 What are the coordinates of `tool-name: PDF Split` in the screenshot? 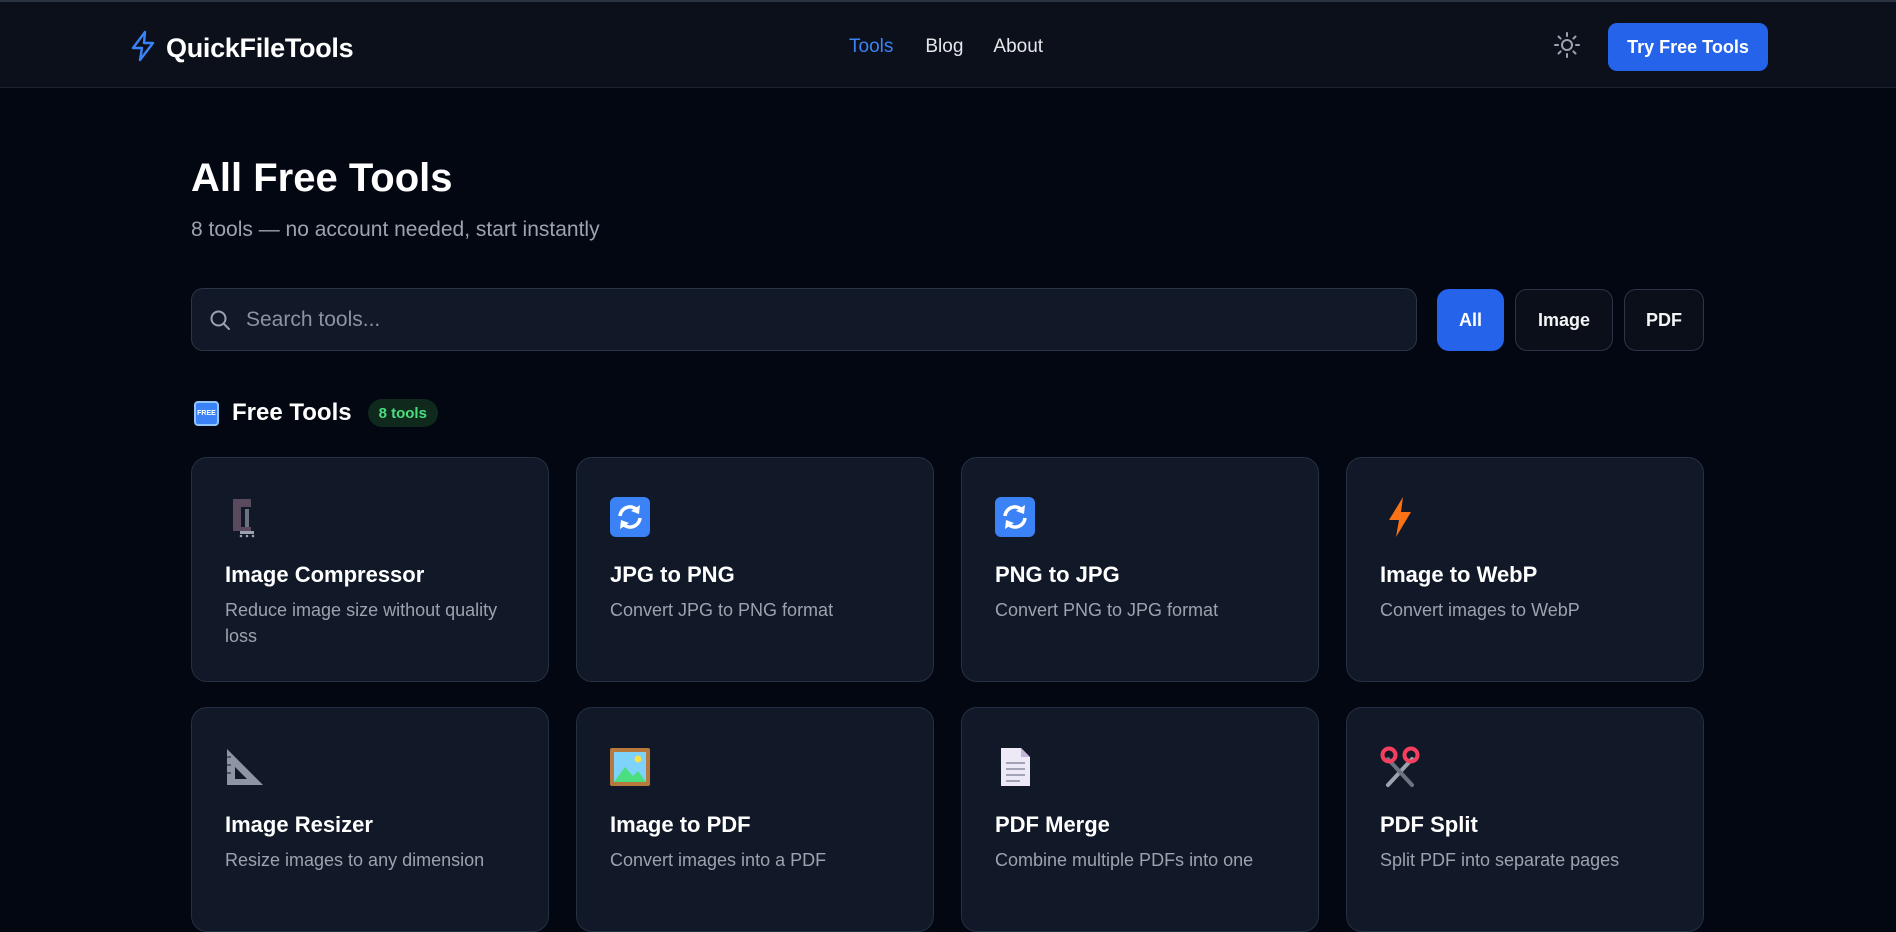 It's located at (1429, 824).